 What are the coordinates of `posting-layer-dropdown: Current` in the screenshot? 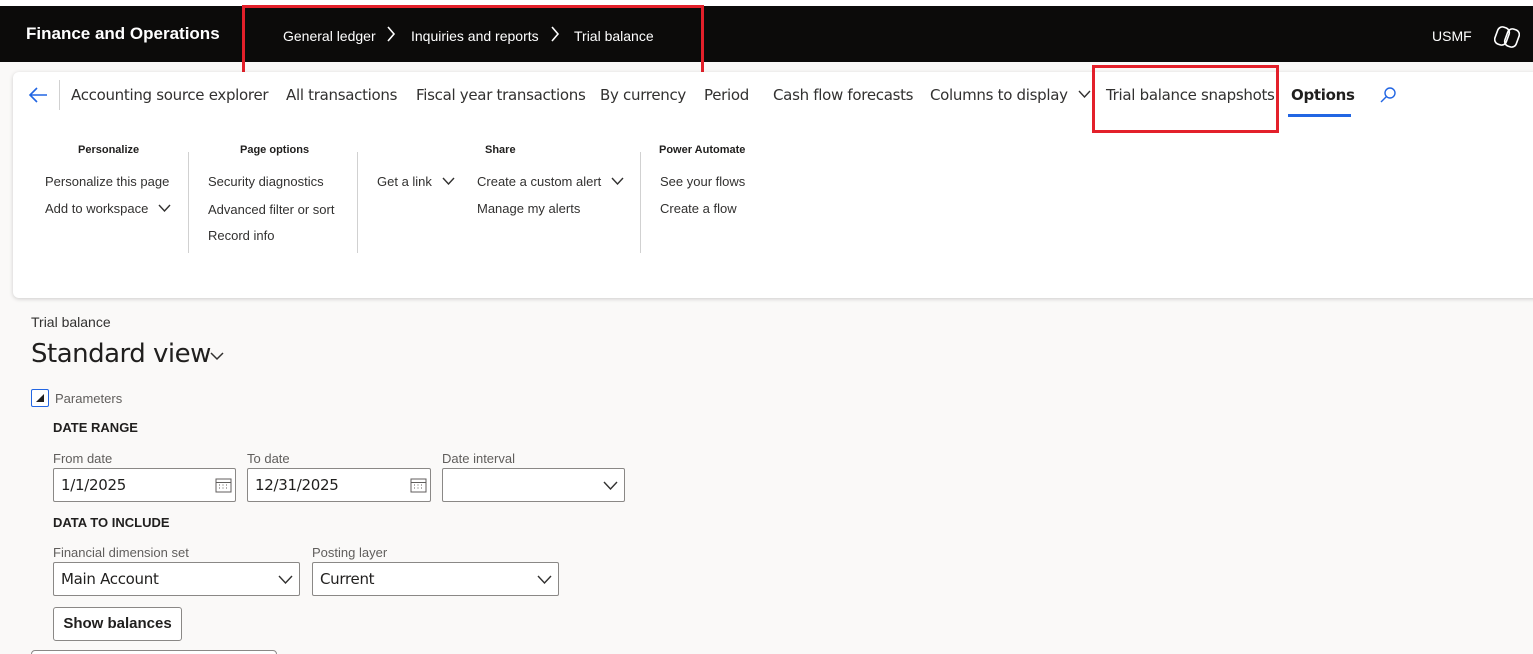 It's located at (435, 579).